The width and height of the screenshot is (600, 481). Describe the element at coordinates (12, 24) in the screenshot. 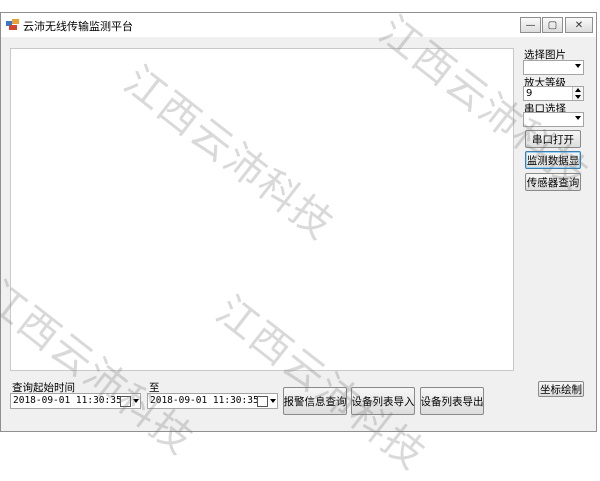

I see `app-icon` at that location.